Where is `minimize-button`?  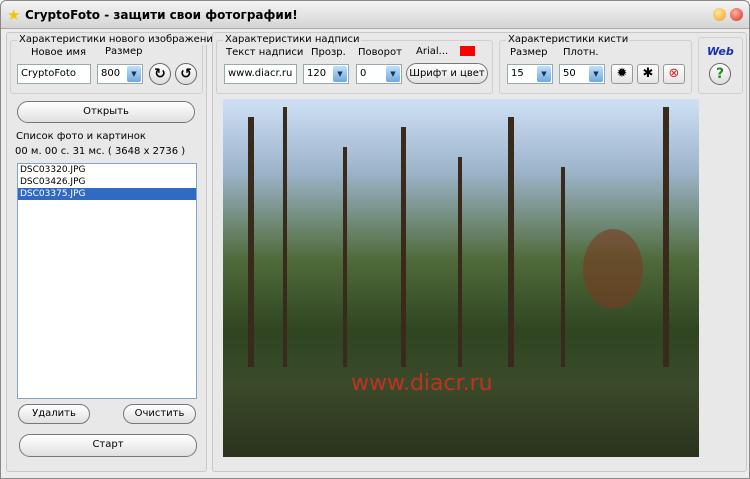 minimize-button is located at coordinates (719, 14).